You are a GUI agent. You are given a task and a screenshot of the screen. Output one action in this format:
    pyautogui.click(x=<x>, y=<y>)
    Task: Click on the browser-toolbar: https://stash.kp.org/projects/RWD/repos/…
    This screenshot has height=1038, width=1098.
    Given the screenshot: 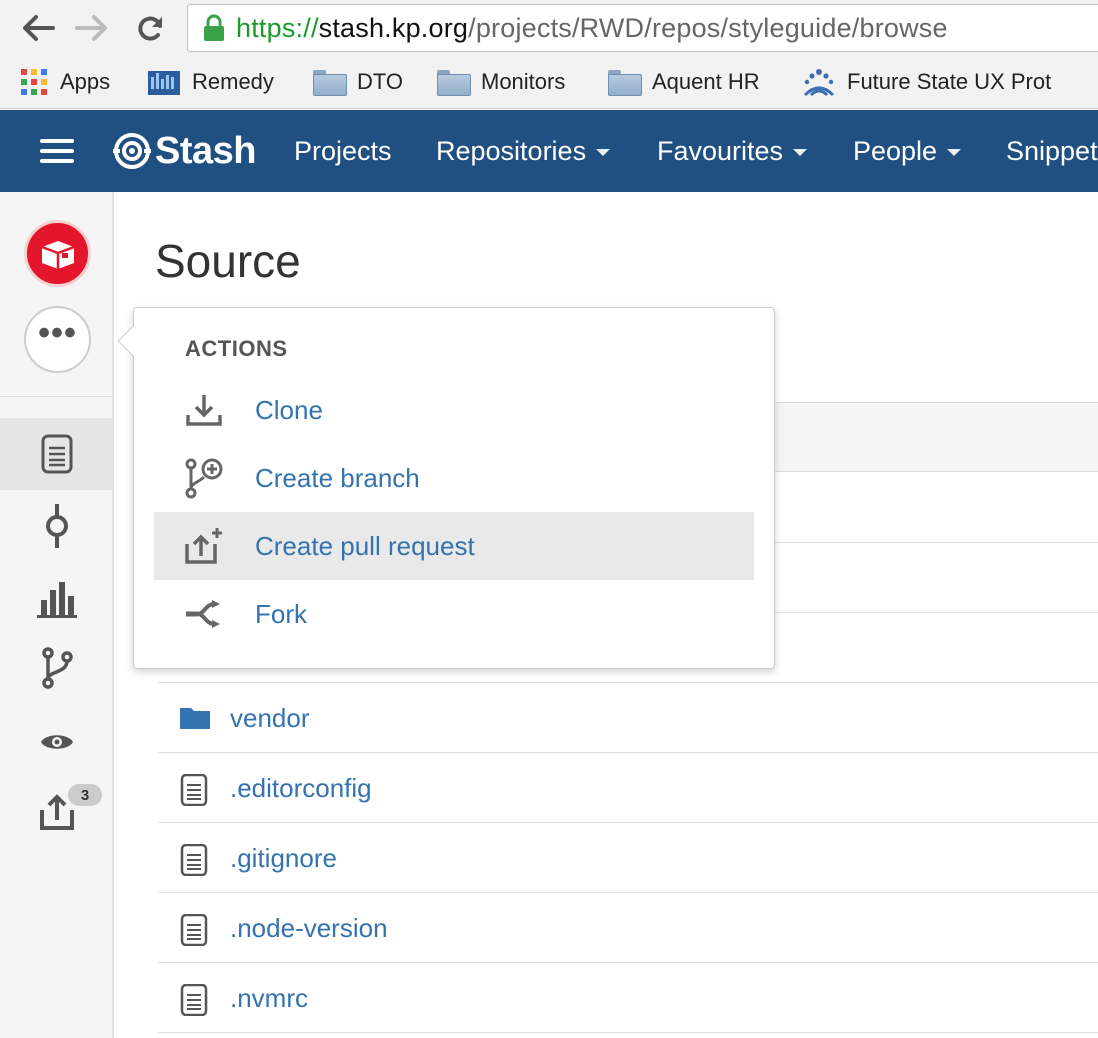 What is the action you would take?
    pyautogui.click(x=549, y=28)
    